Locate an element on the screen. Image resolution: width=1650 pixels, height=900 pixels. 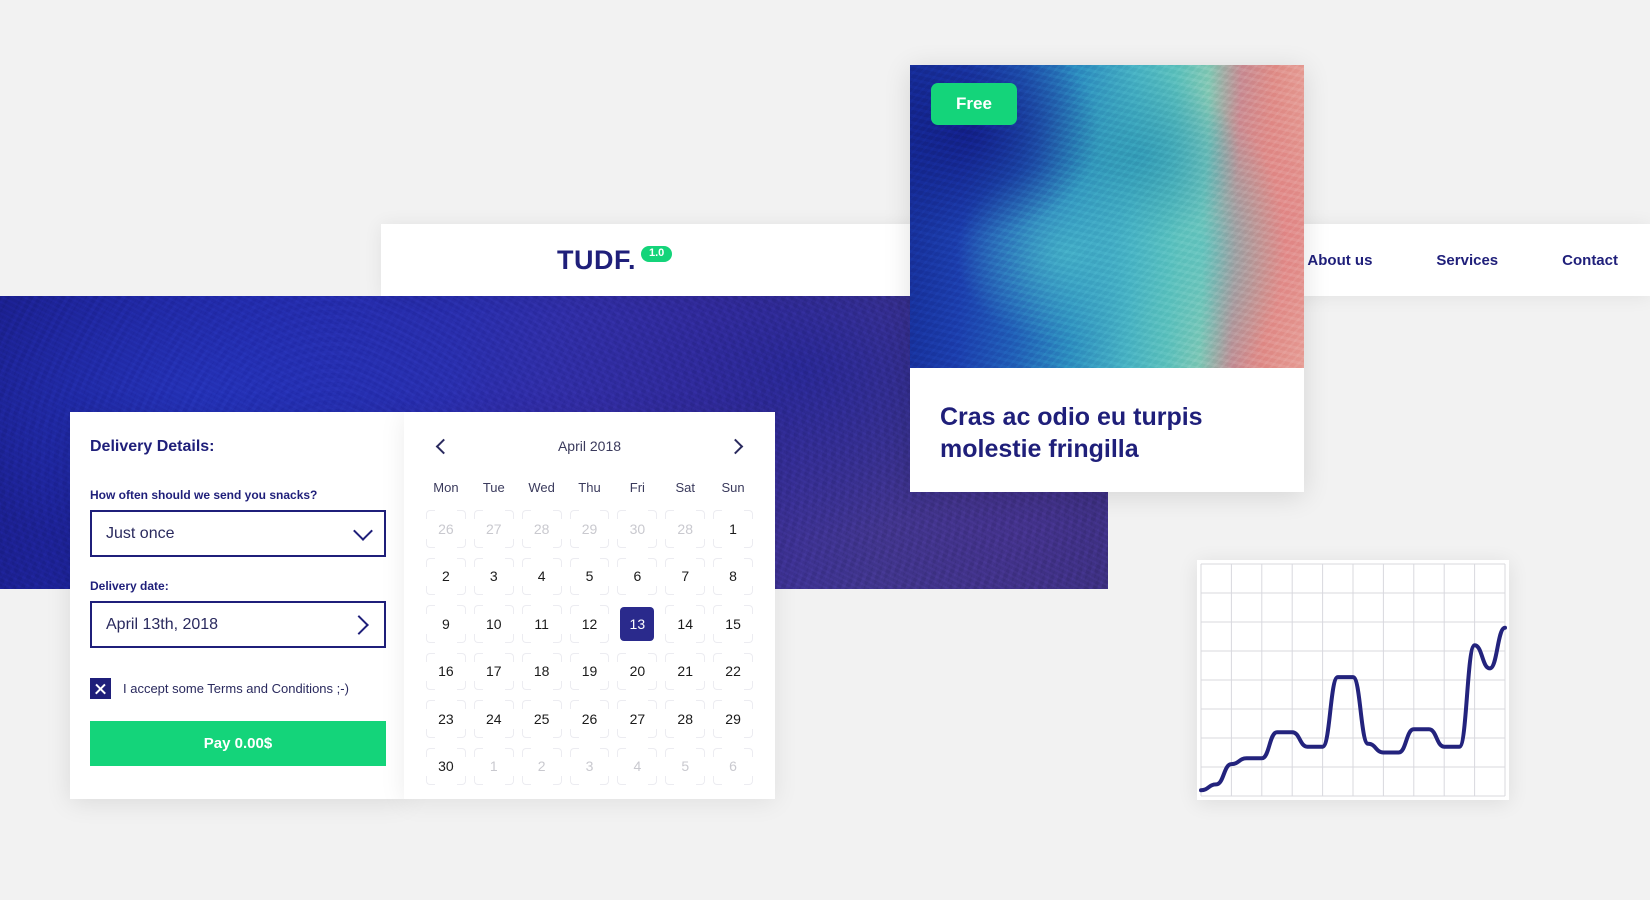
day-number: 6 is located at coordinates (637, 576).